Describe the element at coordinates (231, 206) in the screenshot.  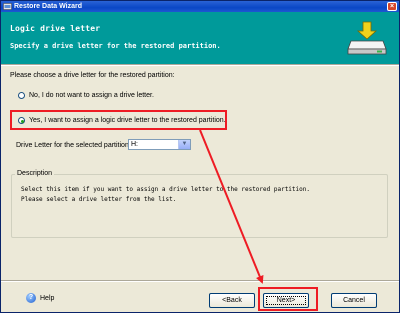
I see `annotation-arrow` at that location.